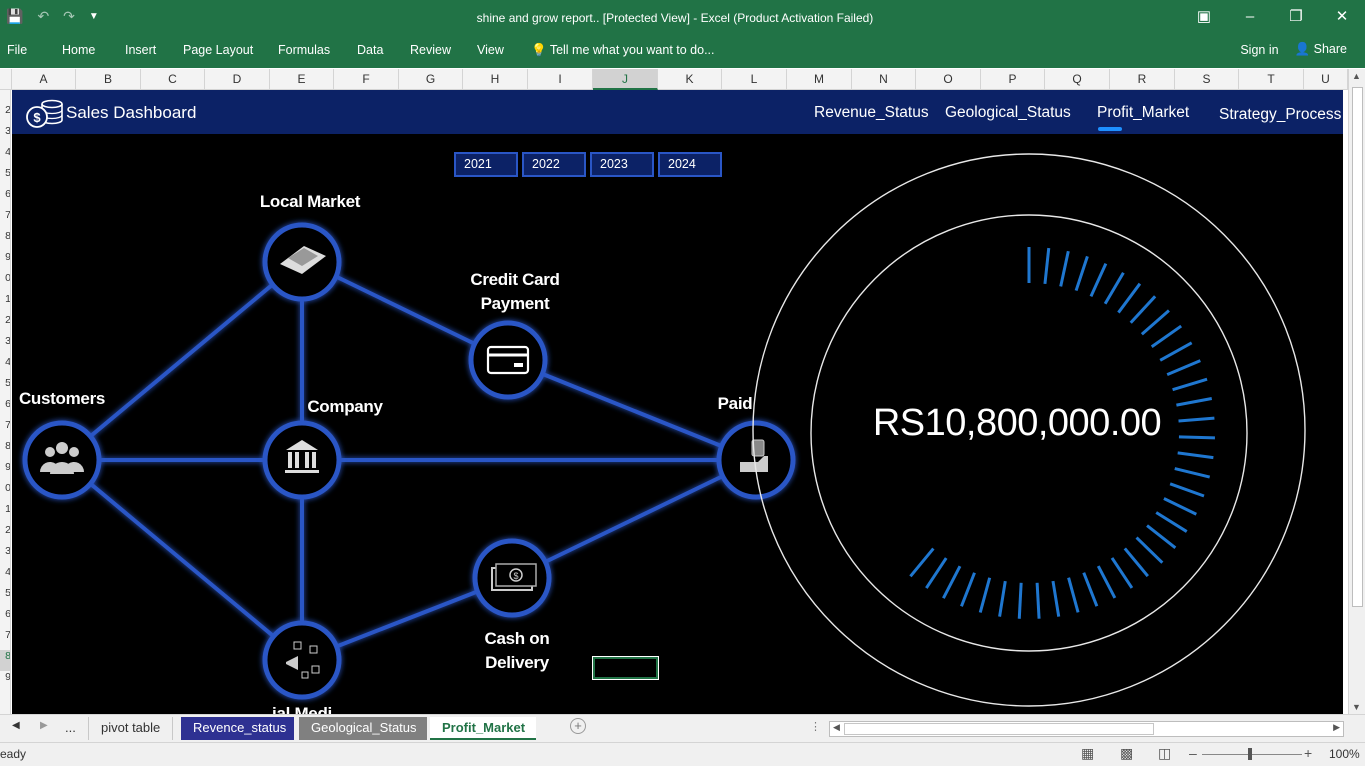  I want to click on tab-splitter-icon: ⋮, so click(815, 726).